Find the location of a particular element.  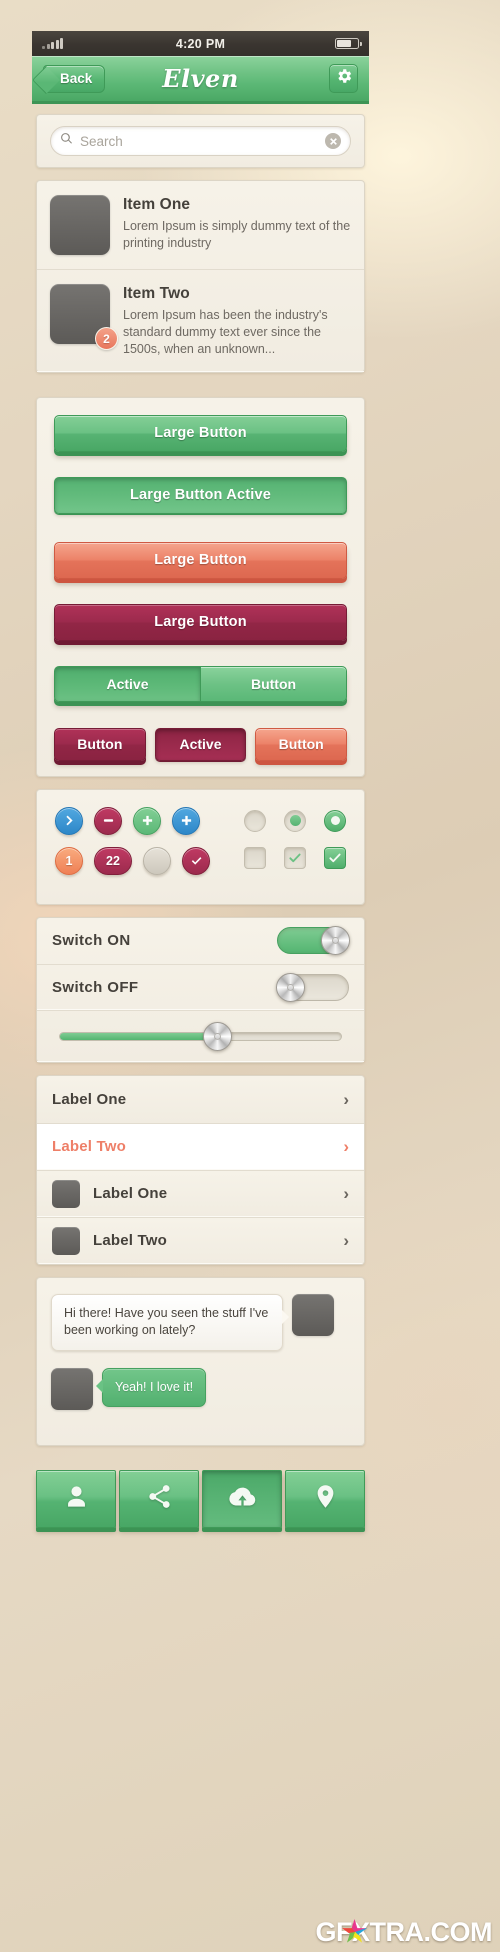

tab-share is located at coordinates (159, 1498).